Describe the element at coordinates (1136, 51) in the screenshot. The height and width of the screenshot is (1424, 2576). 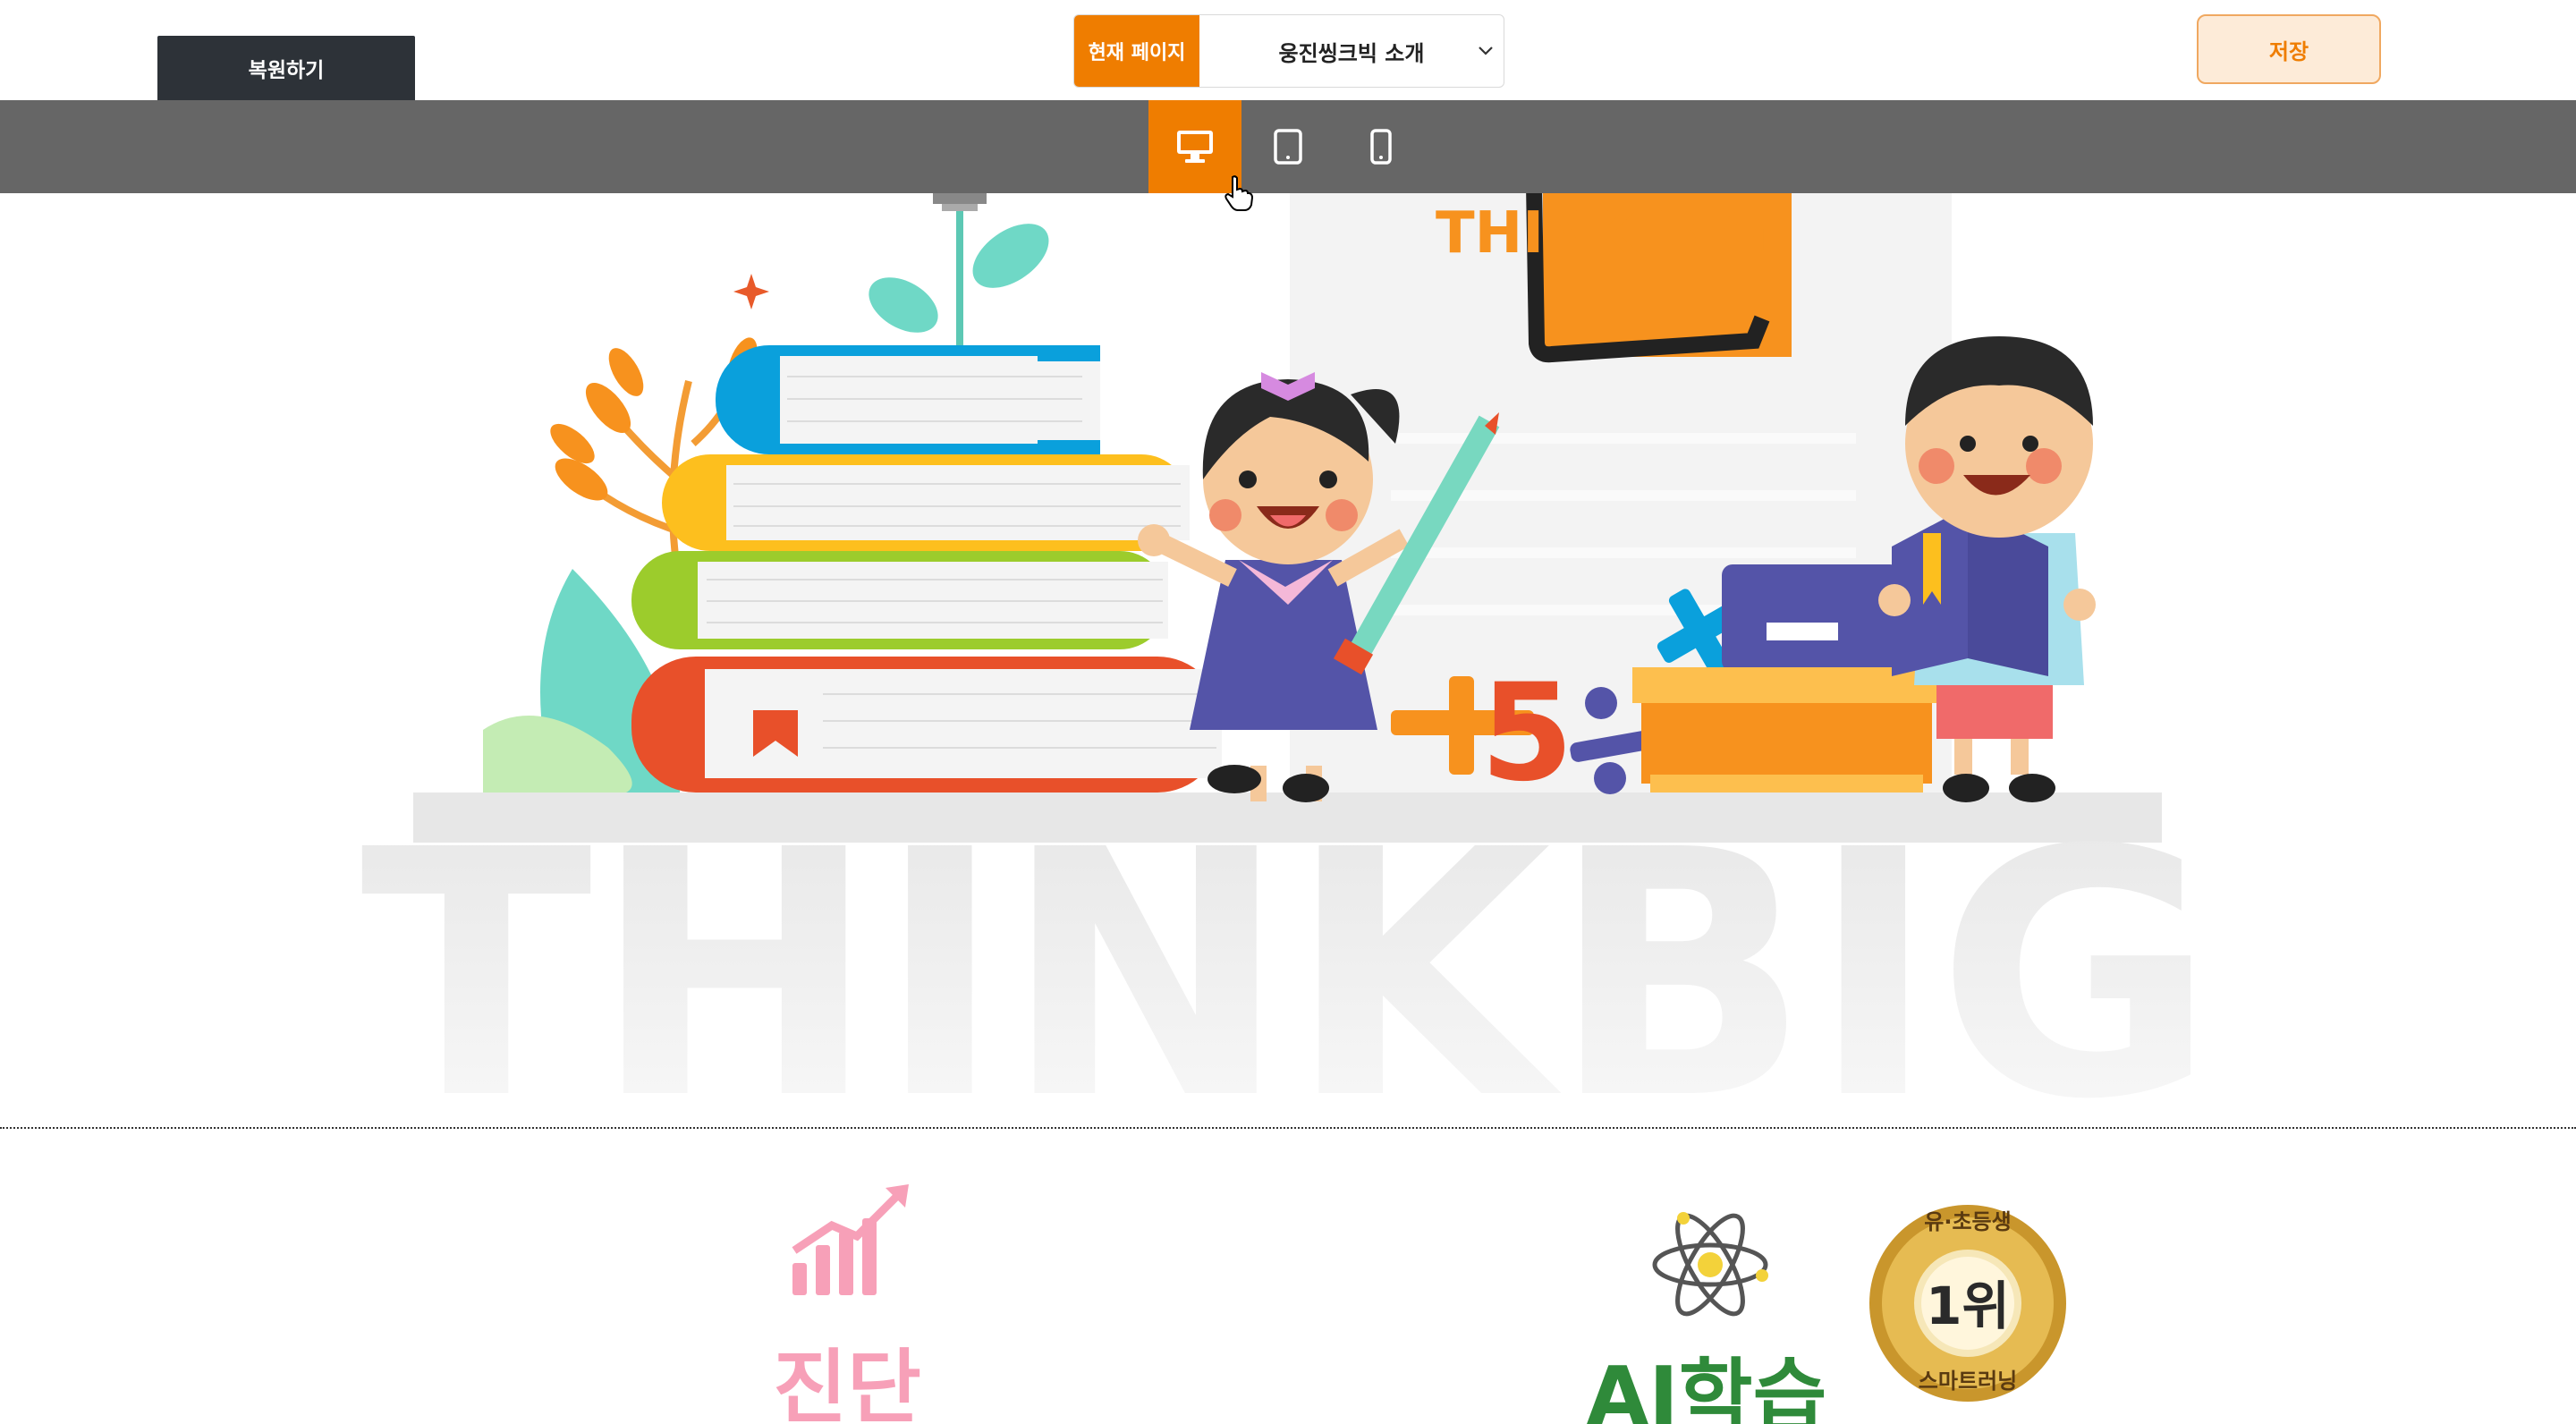
I see `current-page-label: 현재 페이지` at that location.